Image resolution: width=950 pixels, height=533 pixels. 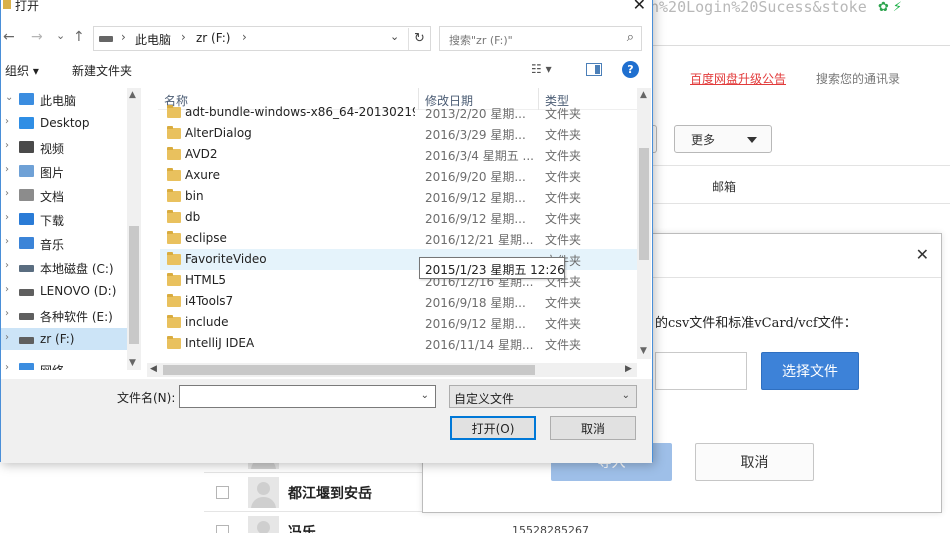 I want to click on file-name: AVD2, so click(x=201, y=154).